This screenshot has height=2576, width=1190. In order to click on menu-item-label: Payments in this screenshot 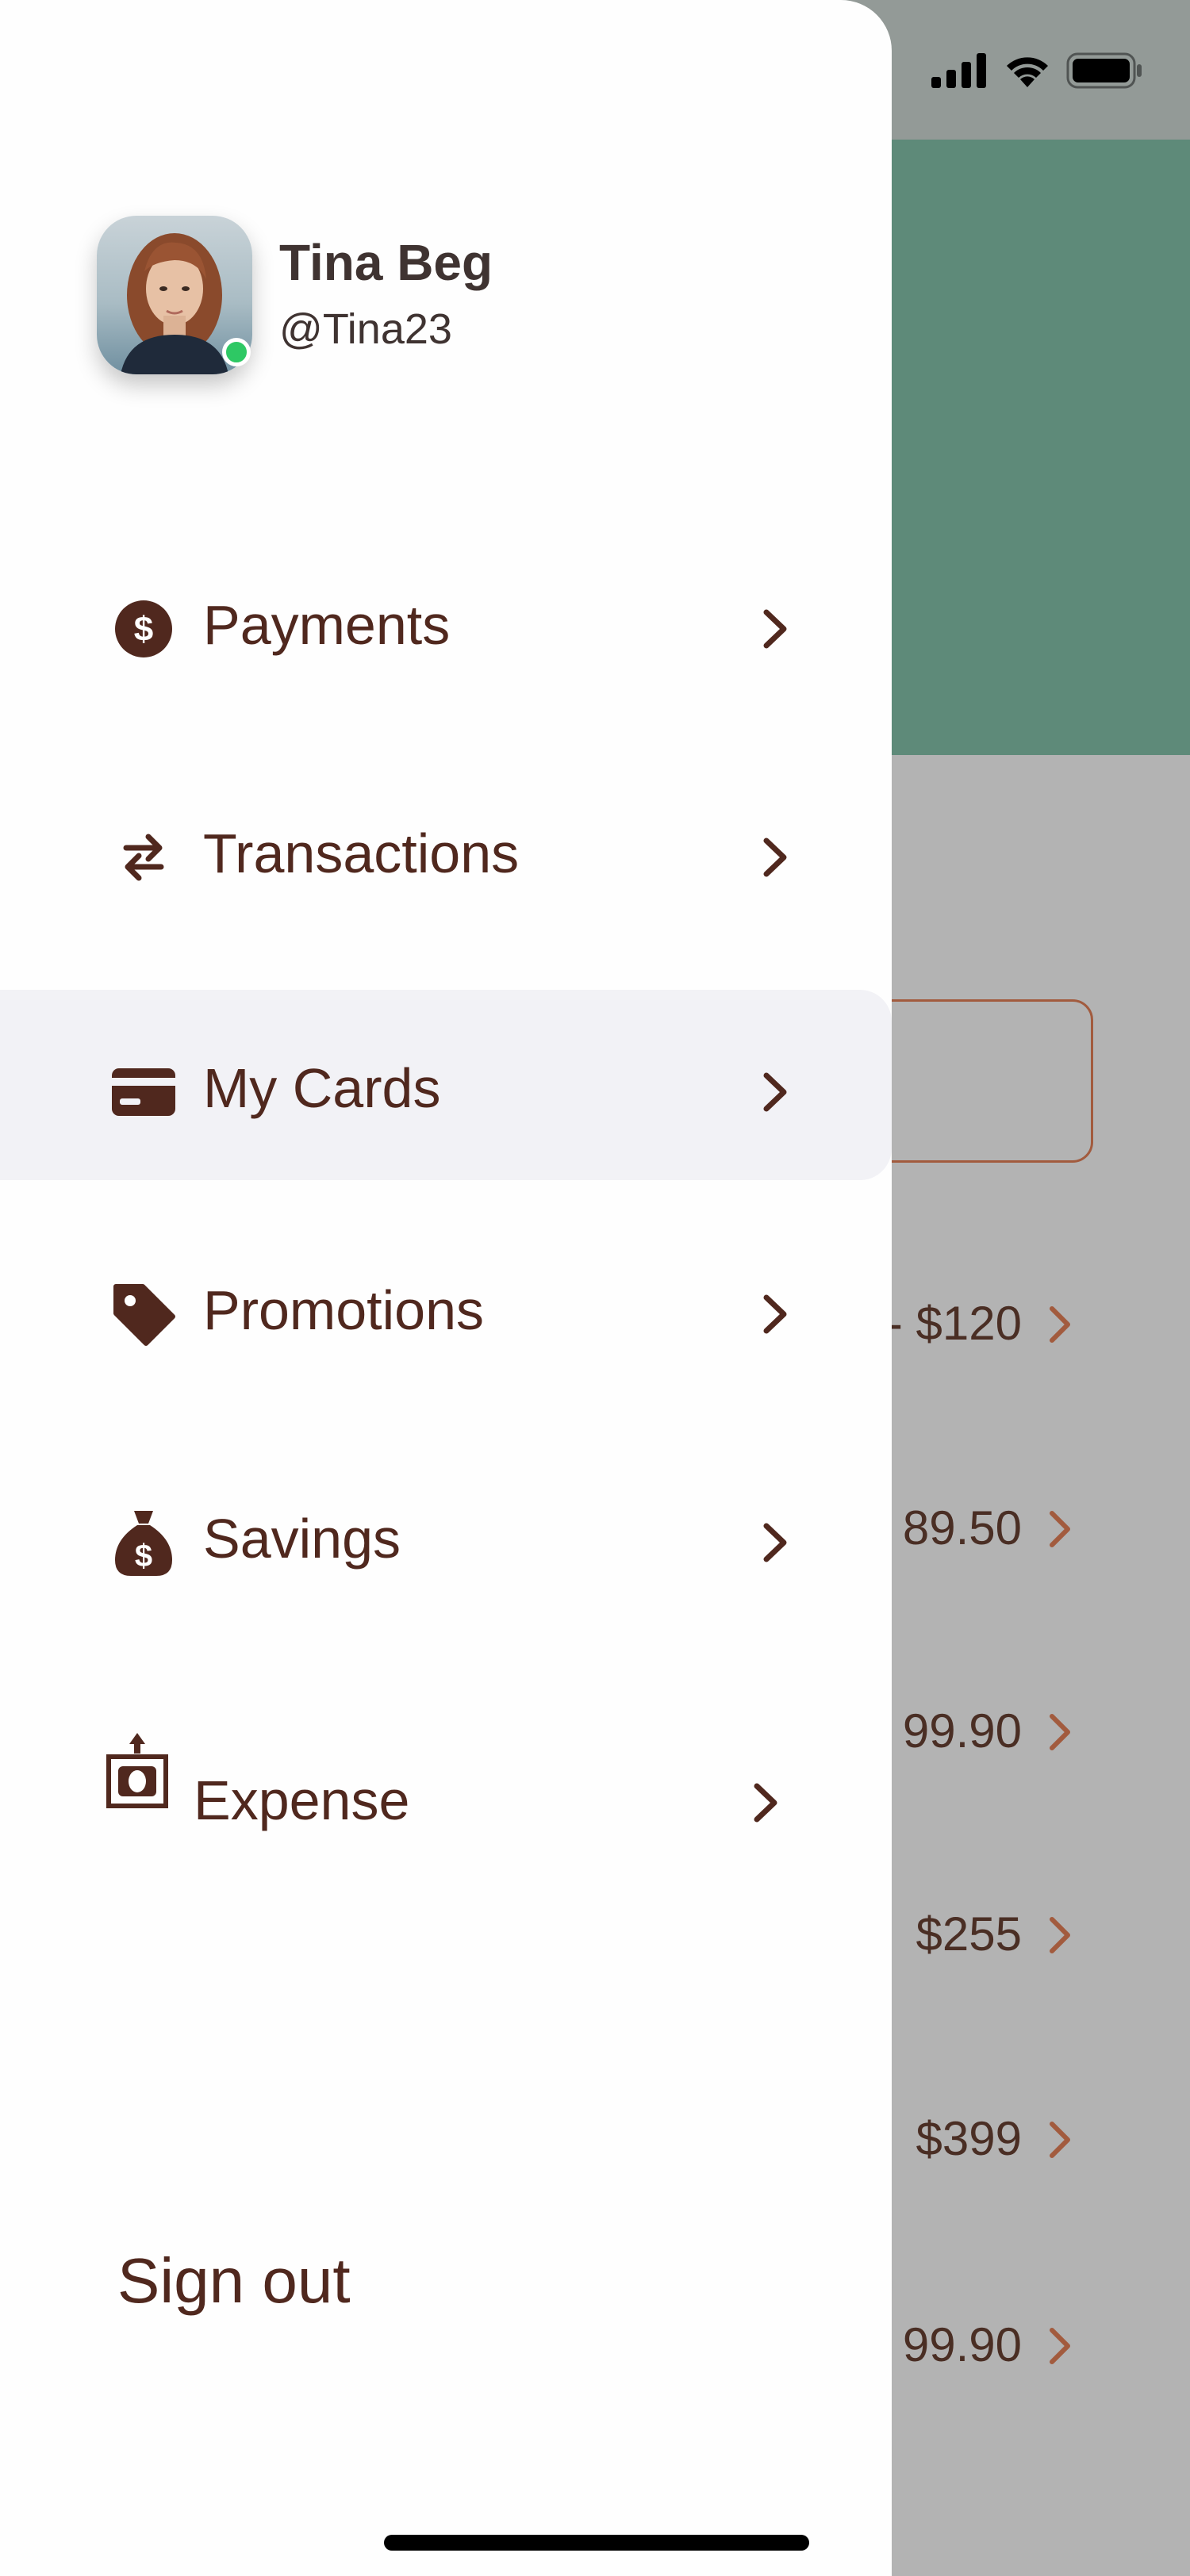, I will do `click(327, 625)`.